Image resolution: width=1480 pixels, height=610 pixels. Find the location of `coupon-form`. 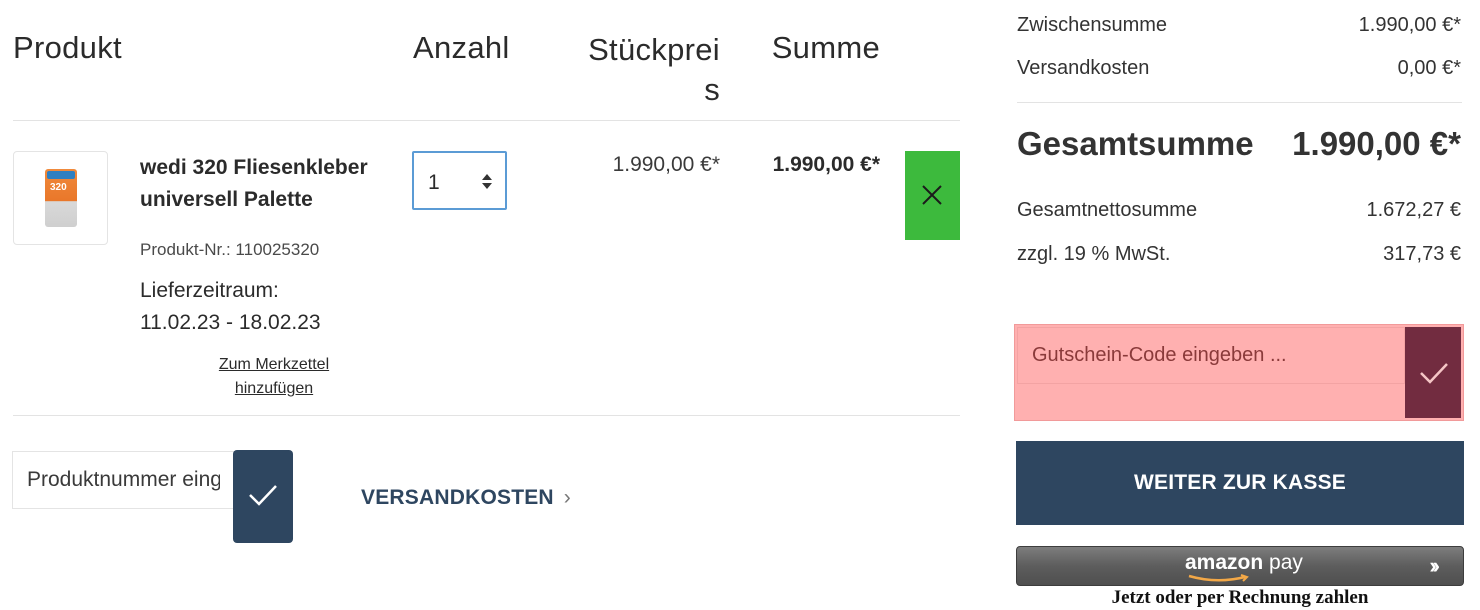

coupon-form is located at coordinates (1239, 372).